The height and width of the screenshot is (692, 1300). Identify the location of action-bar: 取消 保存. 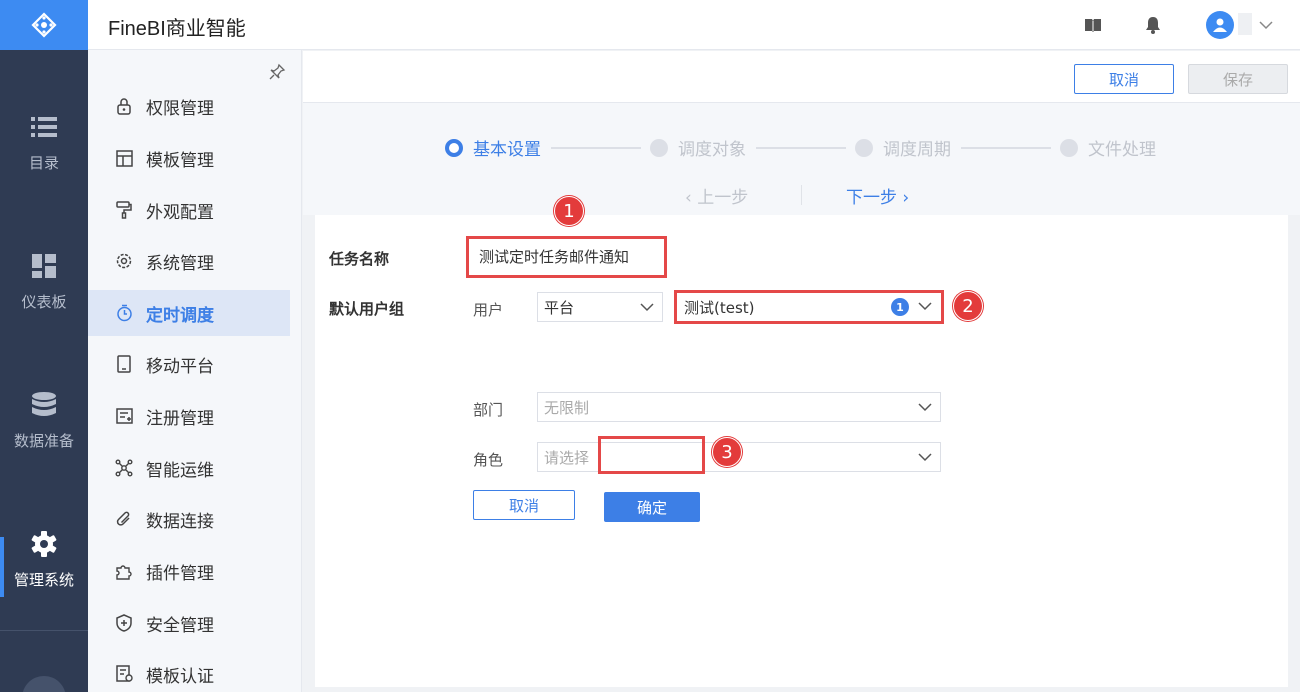
(801, 77).